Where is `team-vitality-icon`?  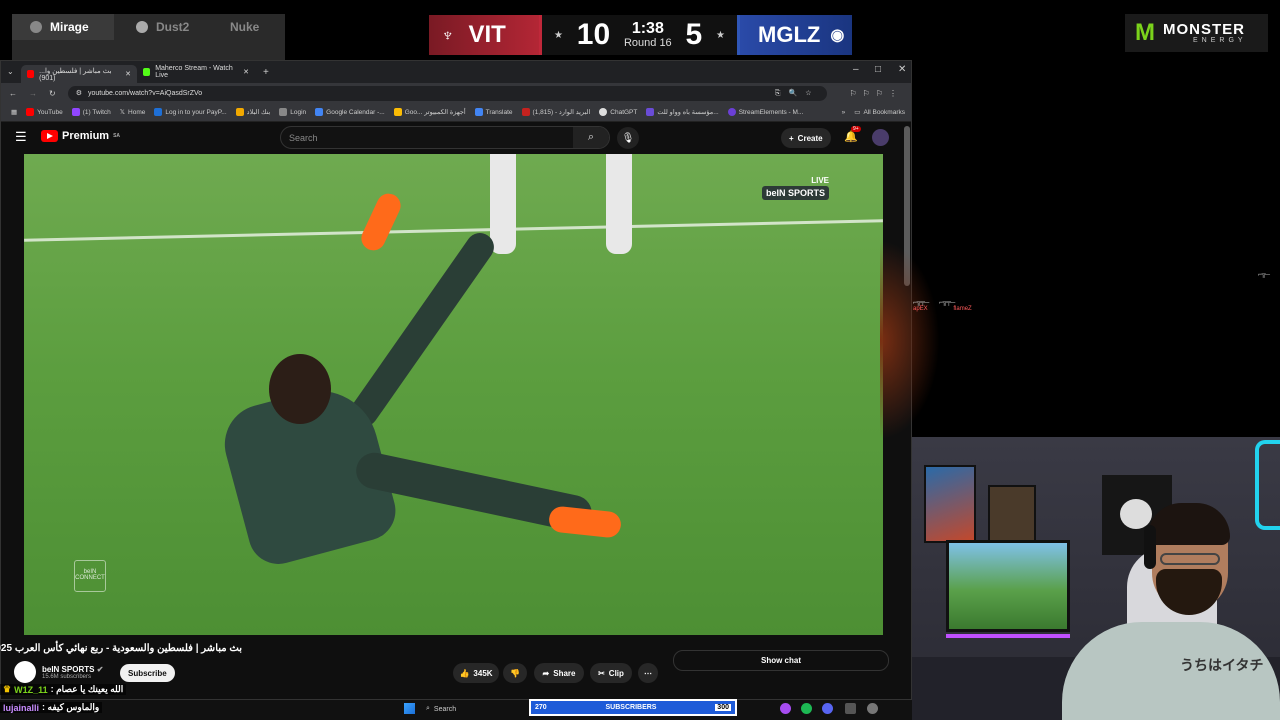 team-vitality-icon is located at coordinates (142, 27).